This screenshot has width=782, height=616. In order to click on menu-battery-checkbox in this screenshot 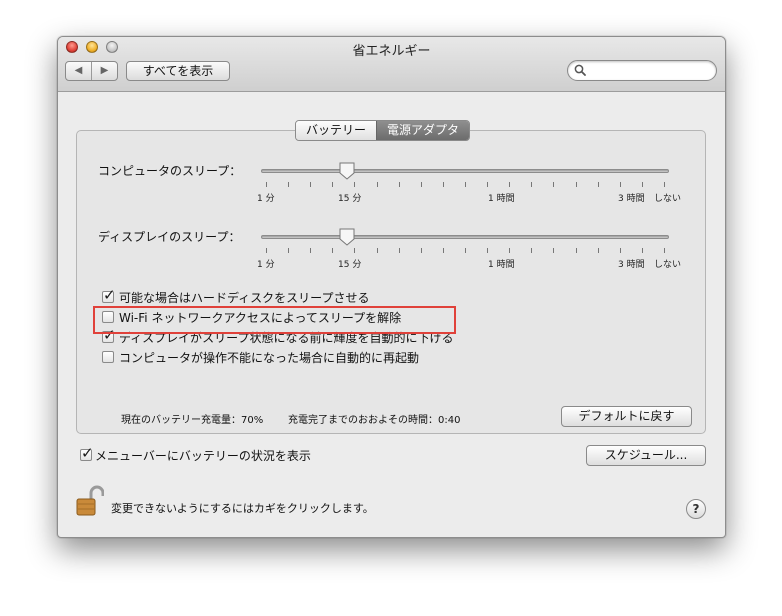, I will do `click(87, 453)`.